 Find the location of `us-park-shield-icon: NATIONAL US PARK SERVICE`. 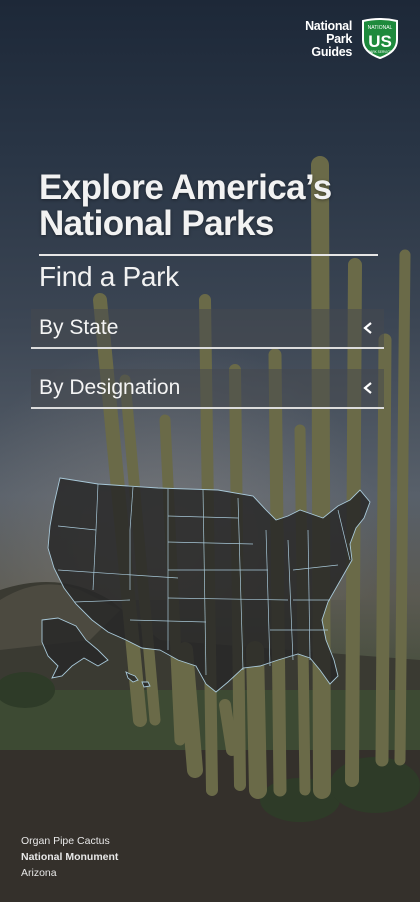

us-park-shield-icon: NATIONAL US PARK SERVICE is located at coordinates (380, 39).